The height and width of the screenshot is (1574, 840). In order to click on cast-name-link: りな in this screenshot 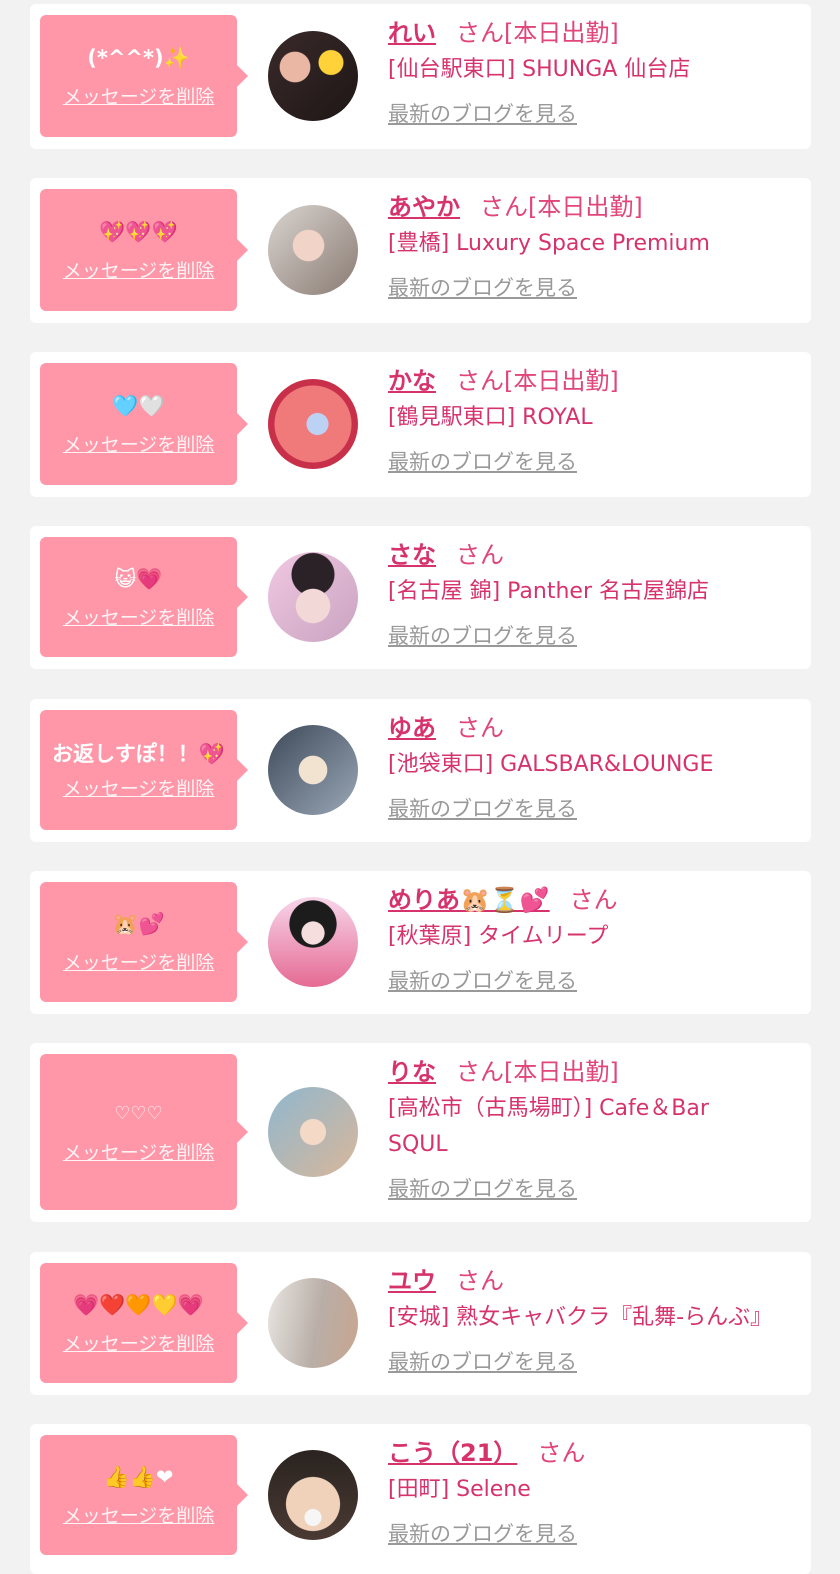, I will do `click(412, 1072)`.